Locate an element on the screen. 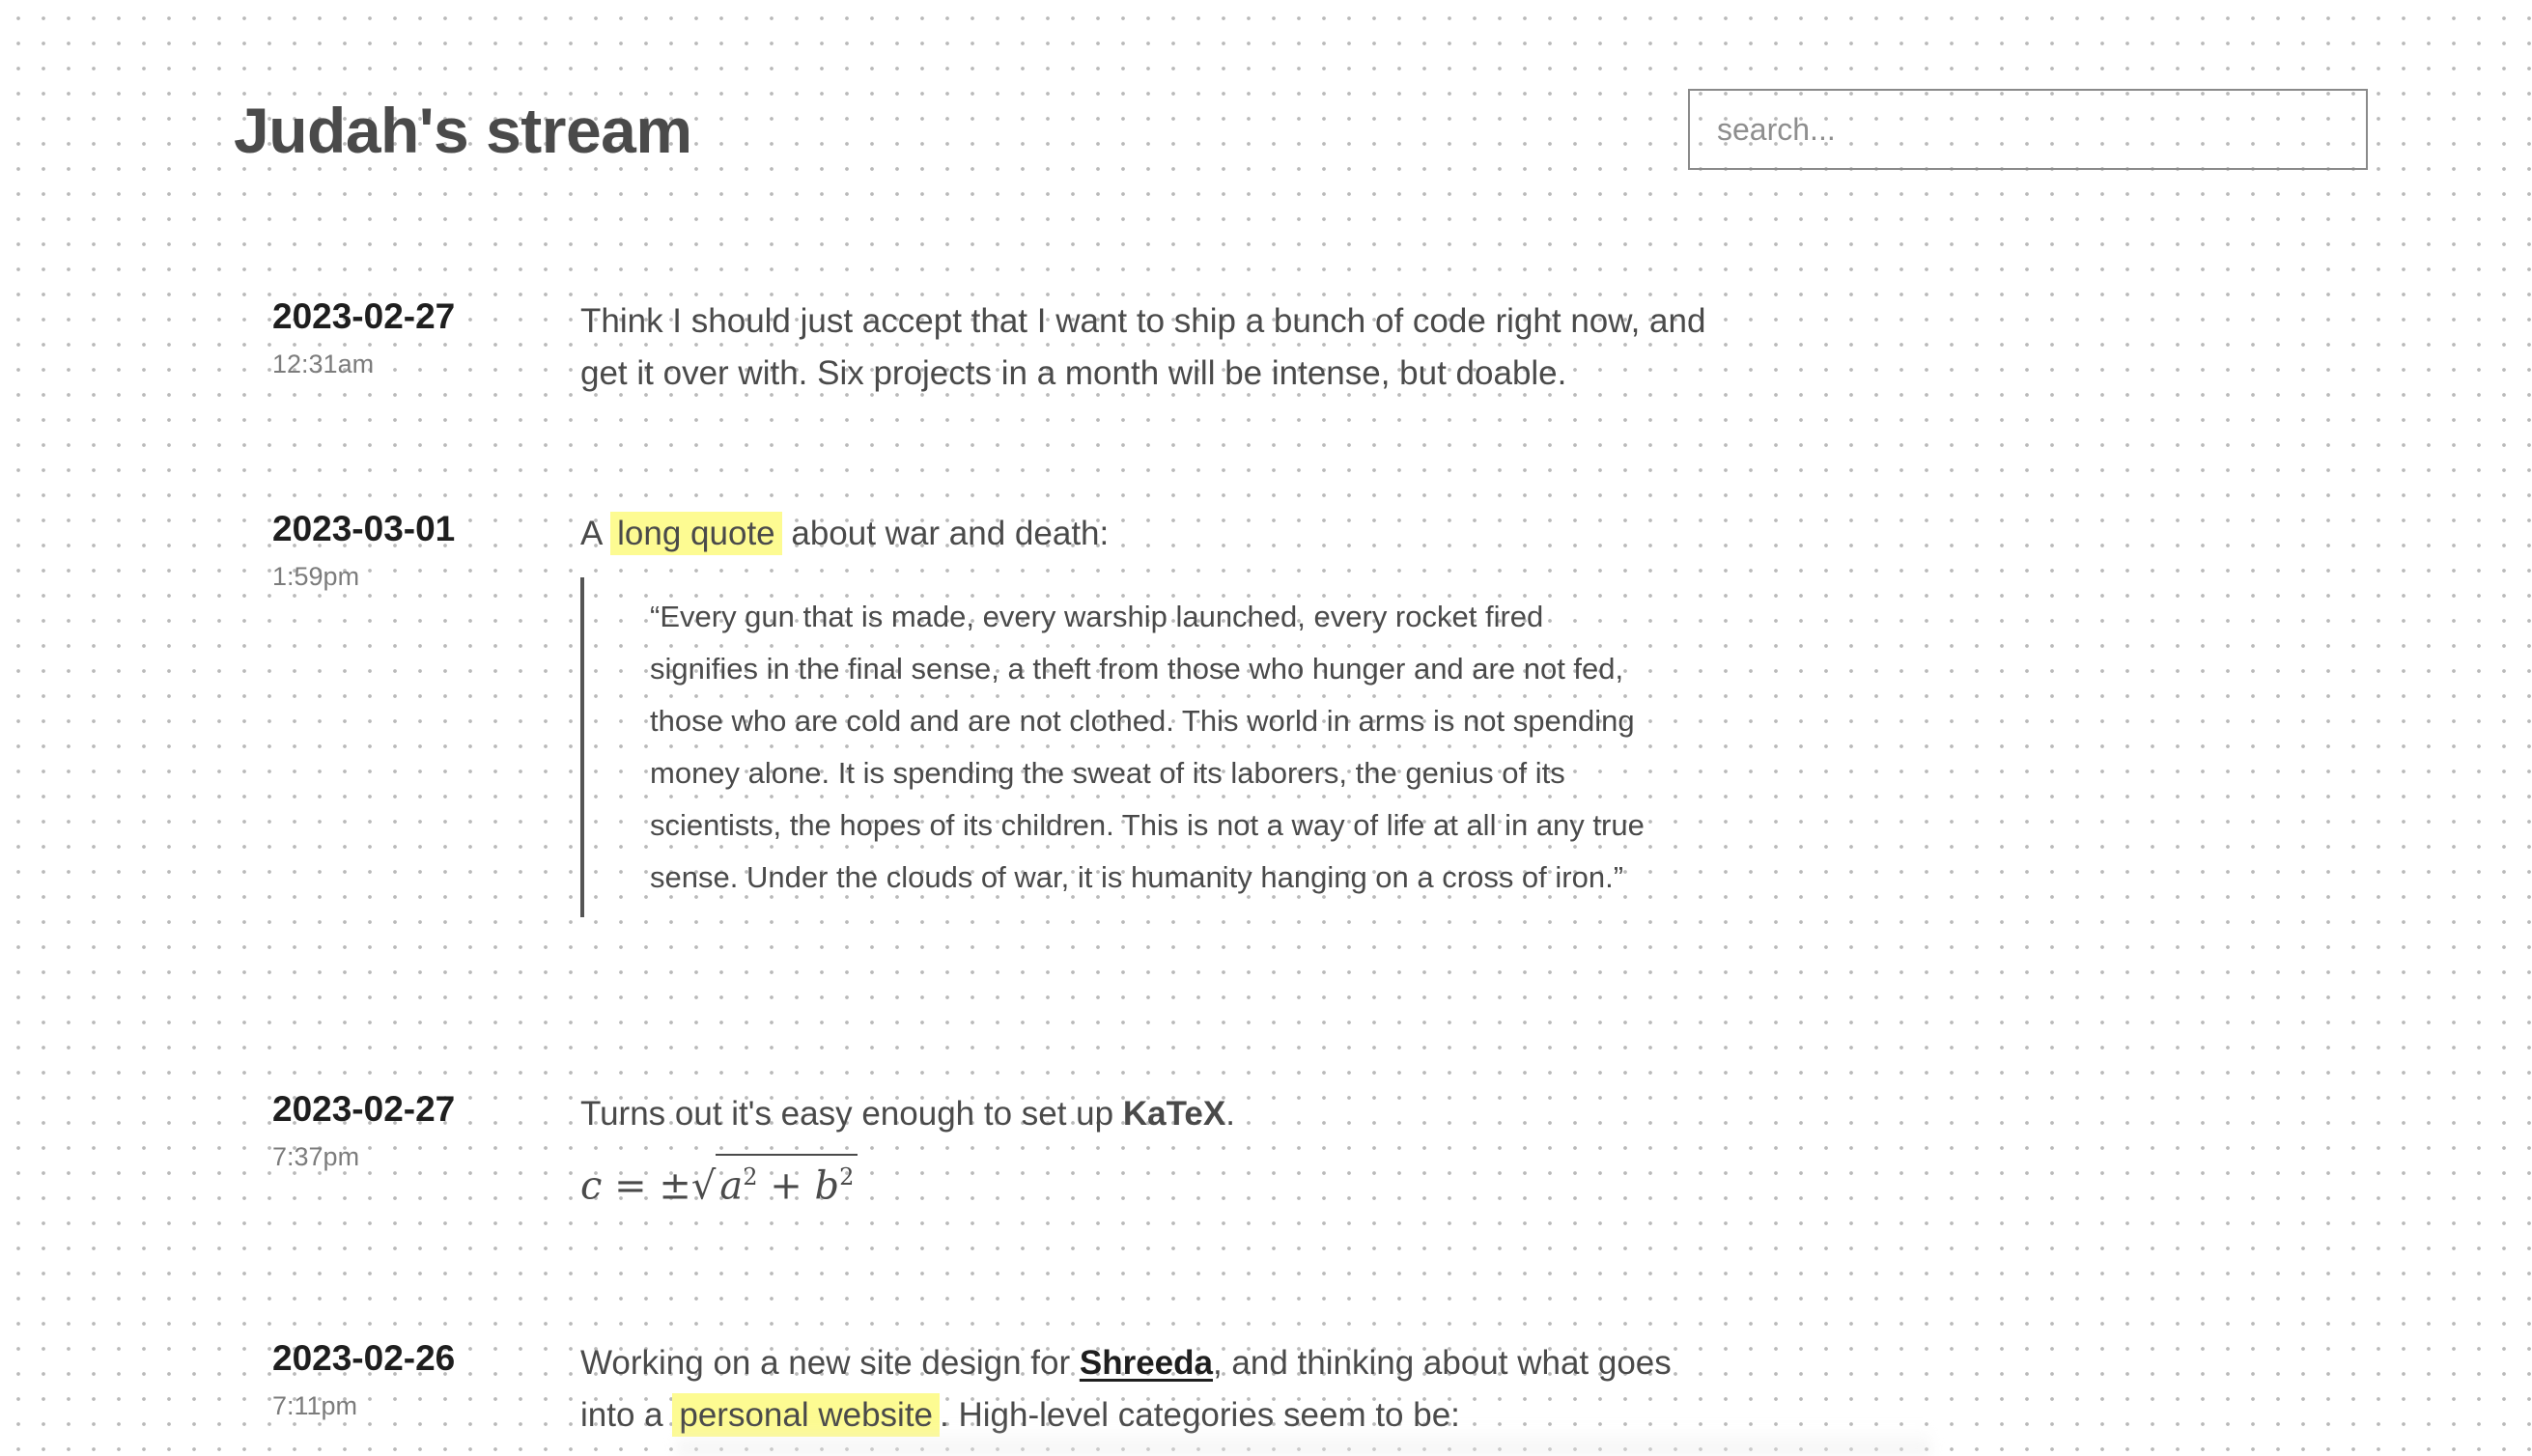 This screenshot has height=1456, width=2532. math-formula: c = ±√ a2 + b2 is located at coordinates (719, 1185).